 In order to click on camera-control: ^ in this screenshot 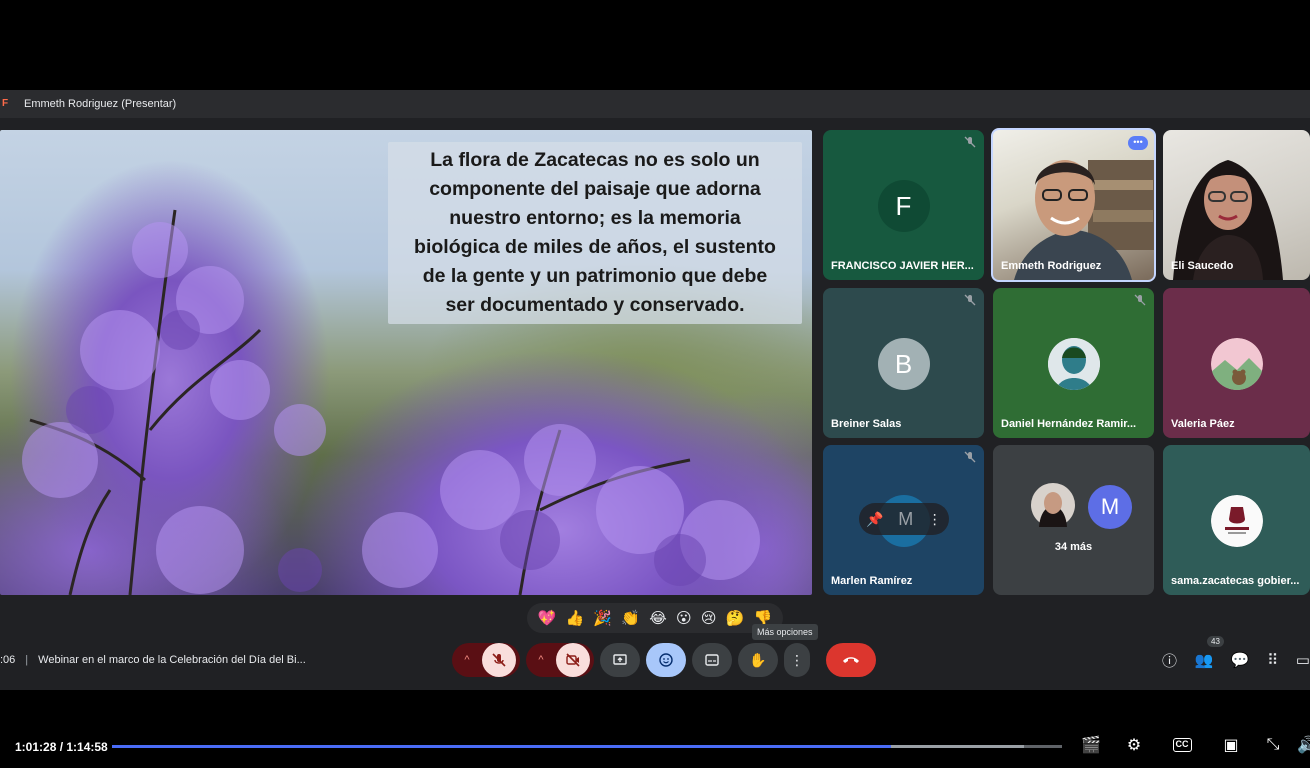, I will do `click(560, 660)`.